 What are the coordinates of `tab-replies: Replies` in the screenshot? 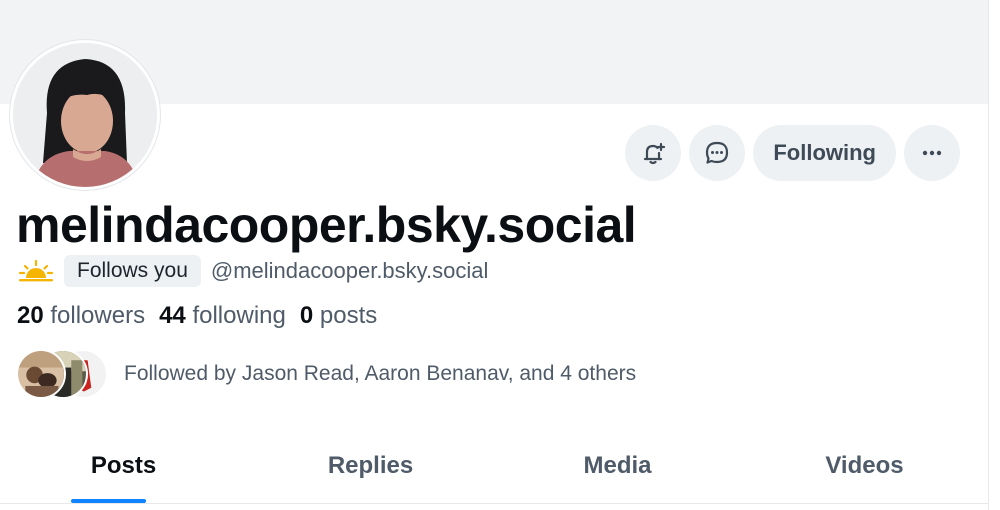 It's located at (370, 471).